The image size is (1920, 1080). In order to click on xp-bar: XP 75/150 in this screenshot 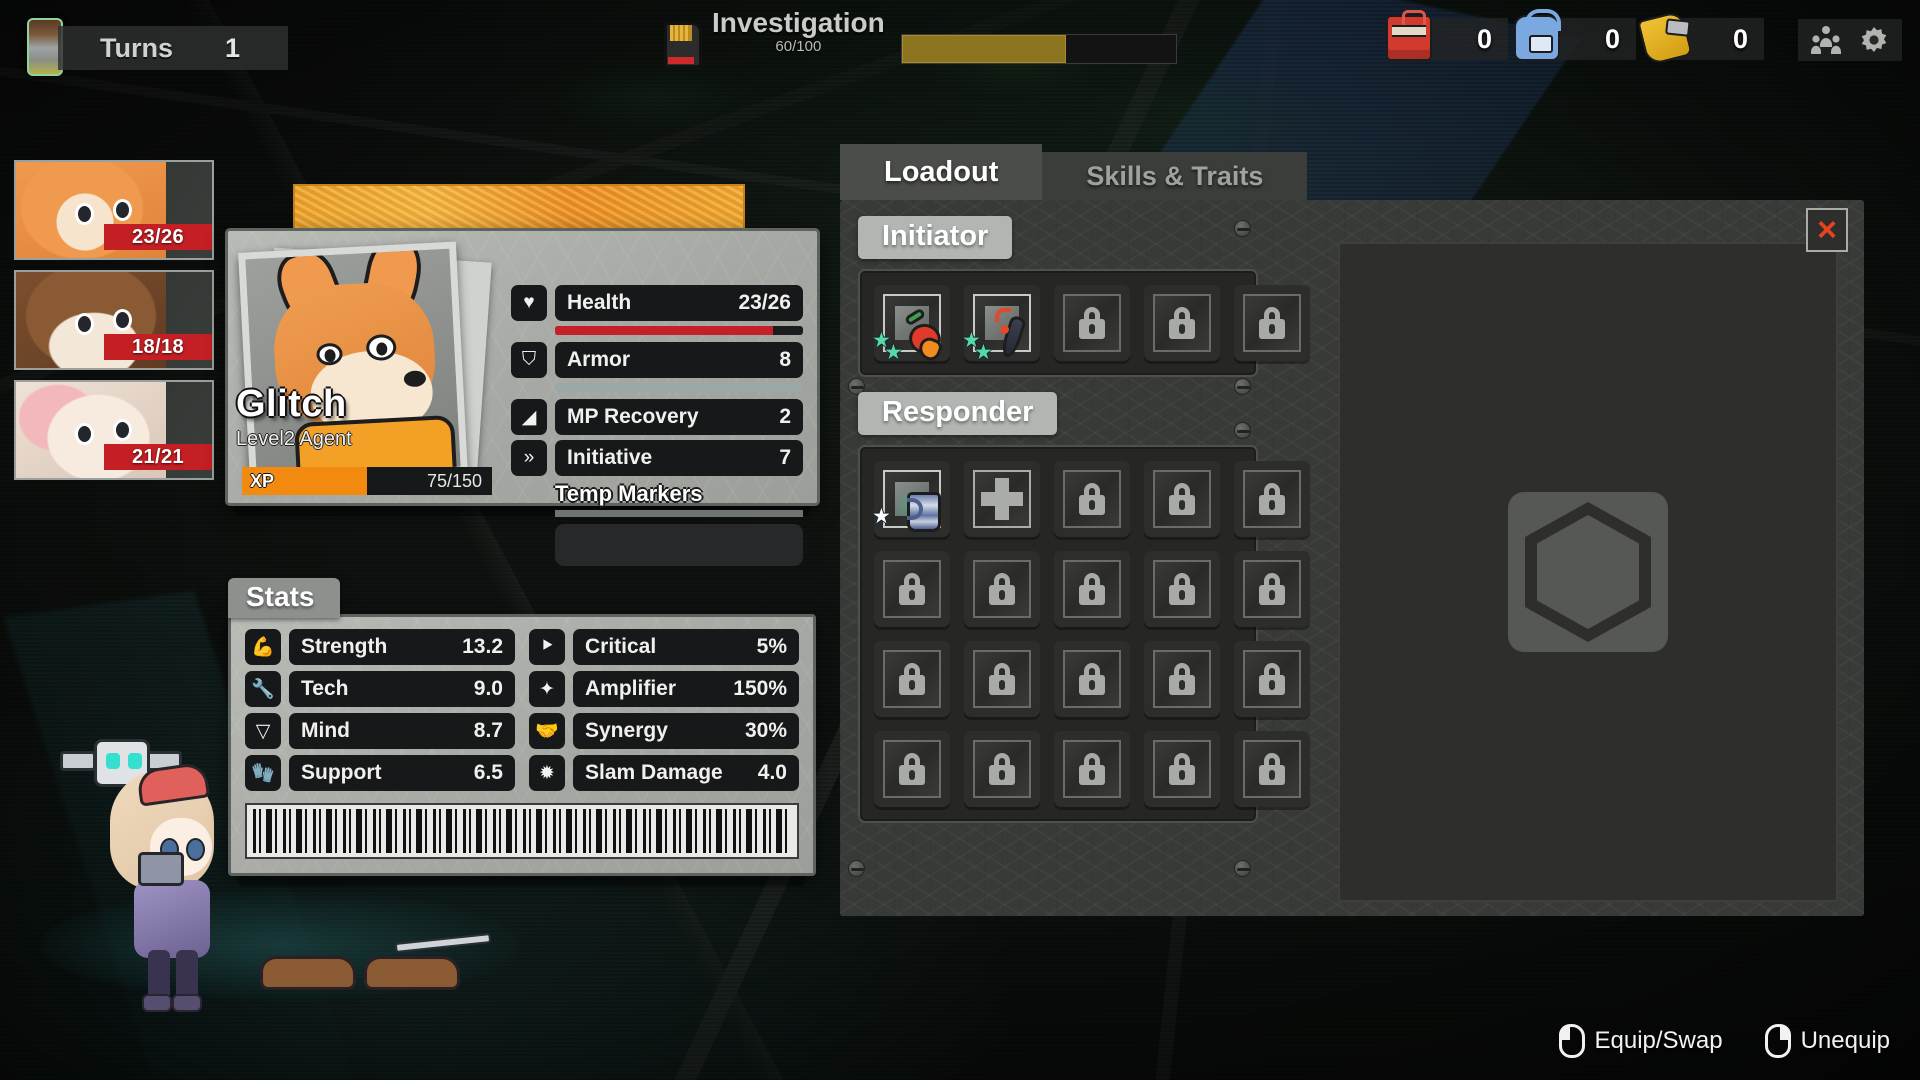, I will do `click(367, 481)`.